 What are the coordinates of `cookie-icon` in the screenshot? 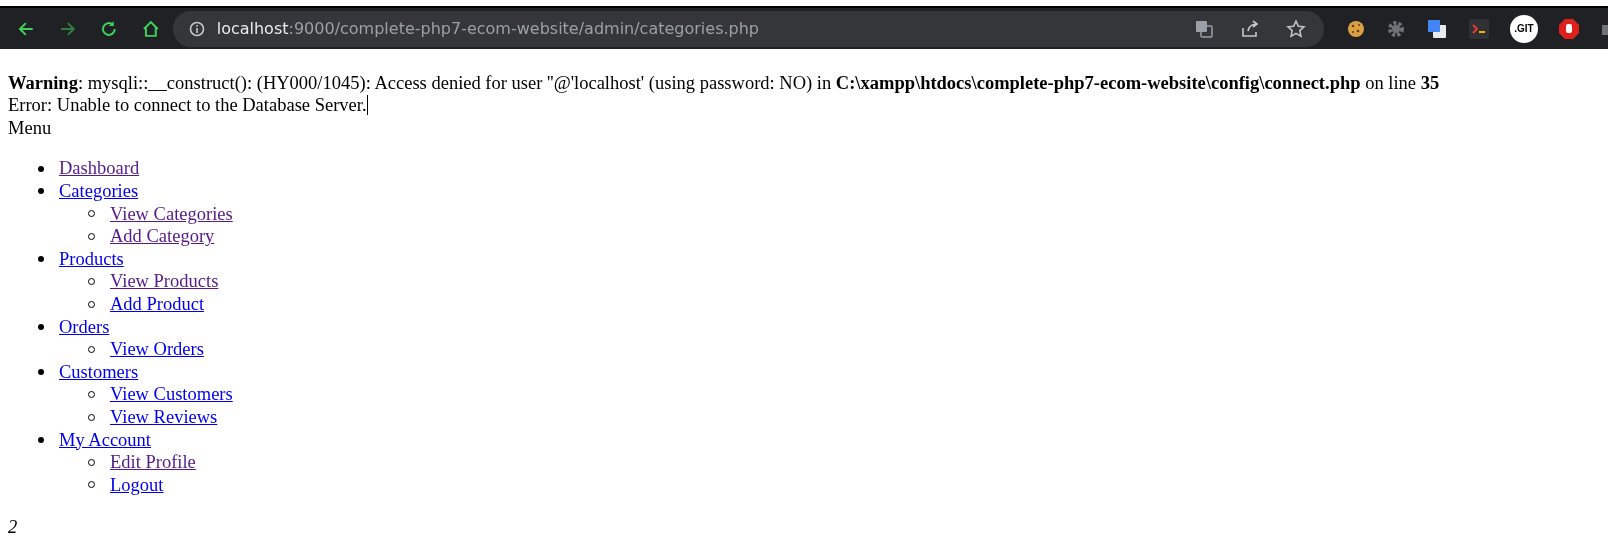 It's located at (1356, 28).